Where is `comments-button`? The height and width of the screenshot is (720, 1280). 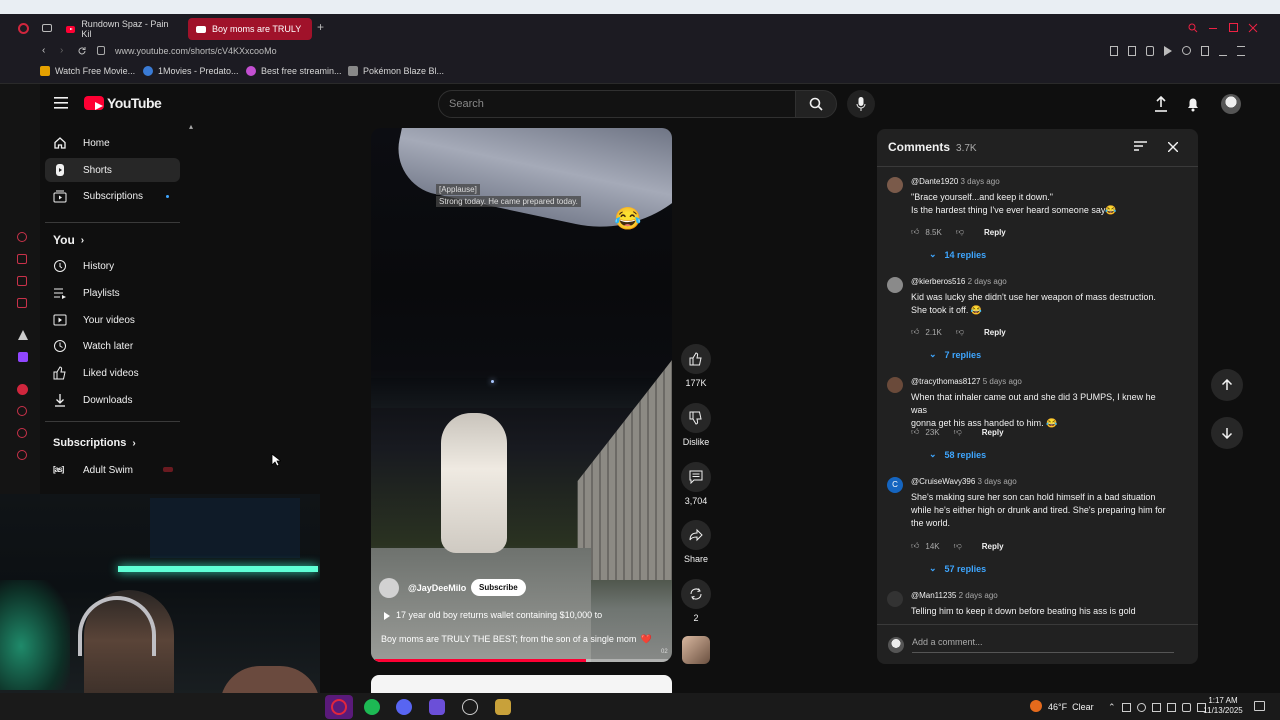
comments-button is located at coordinates (696, 477).